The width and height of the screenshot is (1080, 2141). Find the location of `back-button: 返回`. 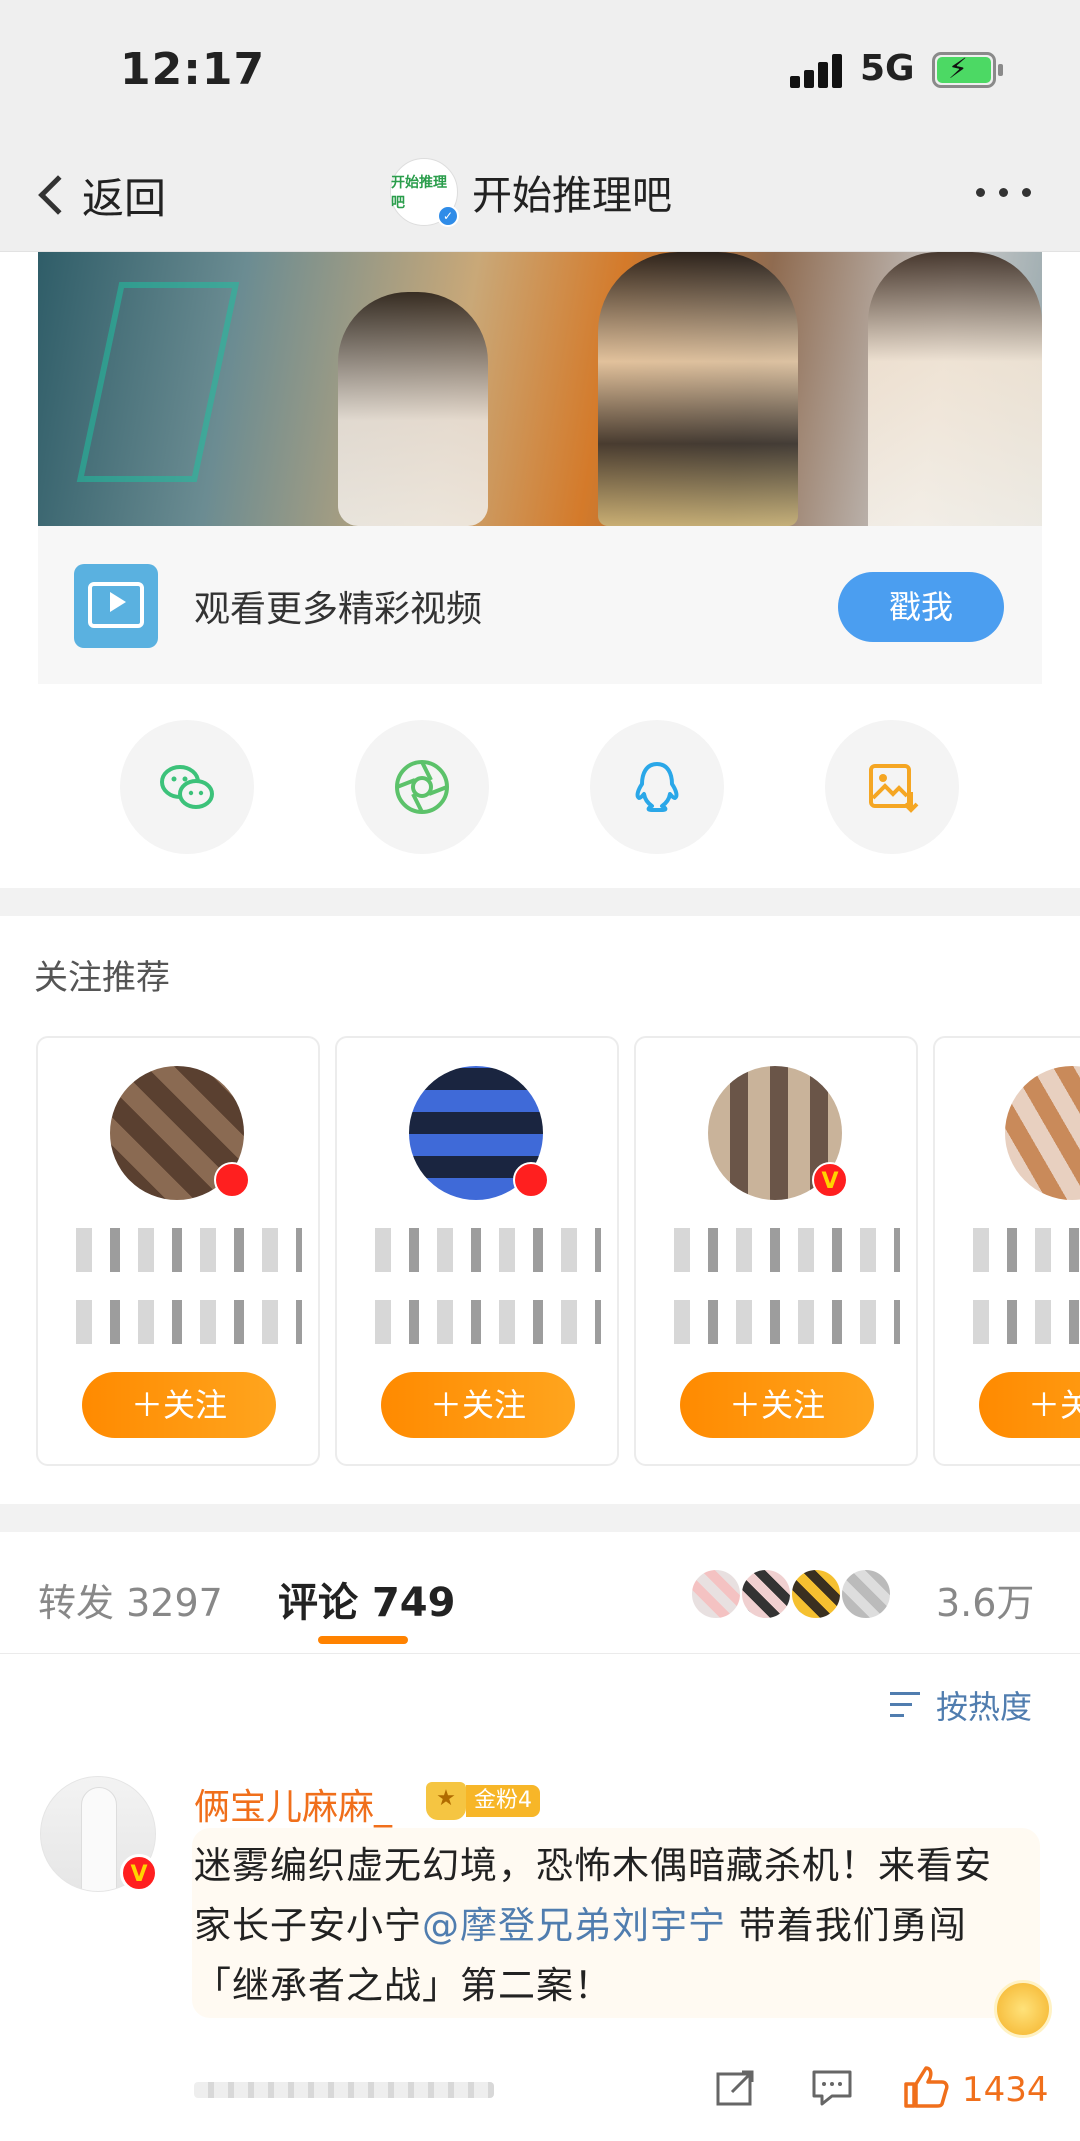

back-button: 返回 is located at coordinates (98, 195).